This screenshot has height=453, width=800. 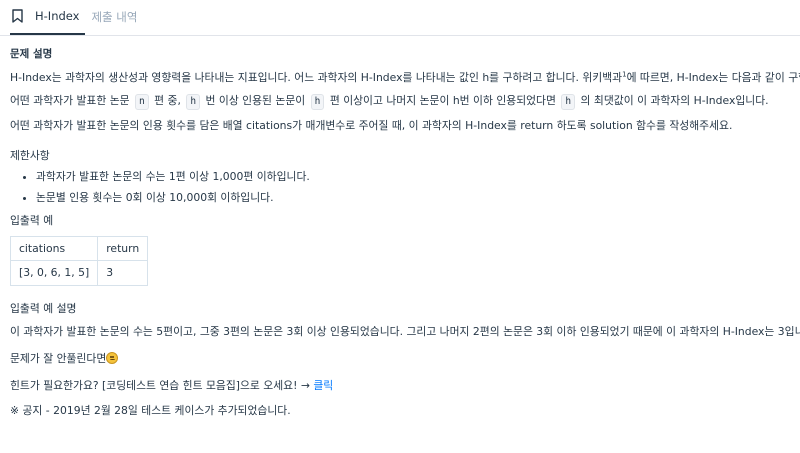 I want to click on tab-submissions: 제출 내역, so click(x=114, y=17).